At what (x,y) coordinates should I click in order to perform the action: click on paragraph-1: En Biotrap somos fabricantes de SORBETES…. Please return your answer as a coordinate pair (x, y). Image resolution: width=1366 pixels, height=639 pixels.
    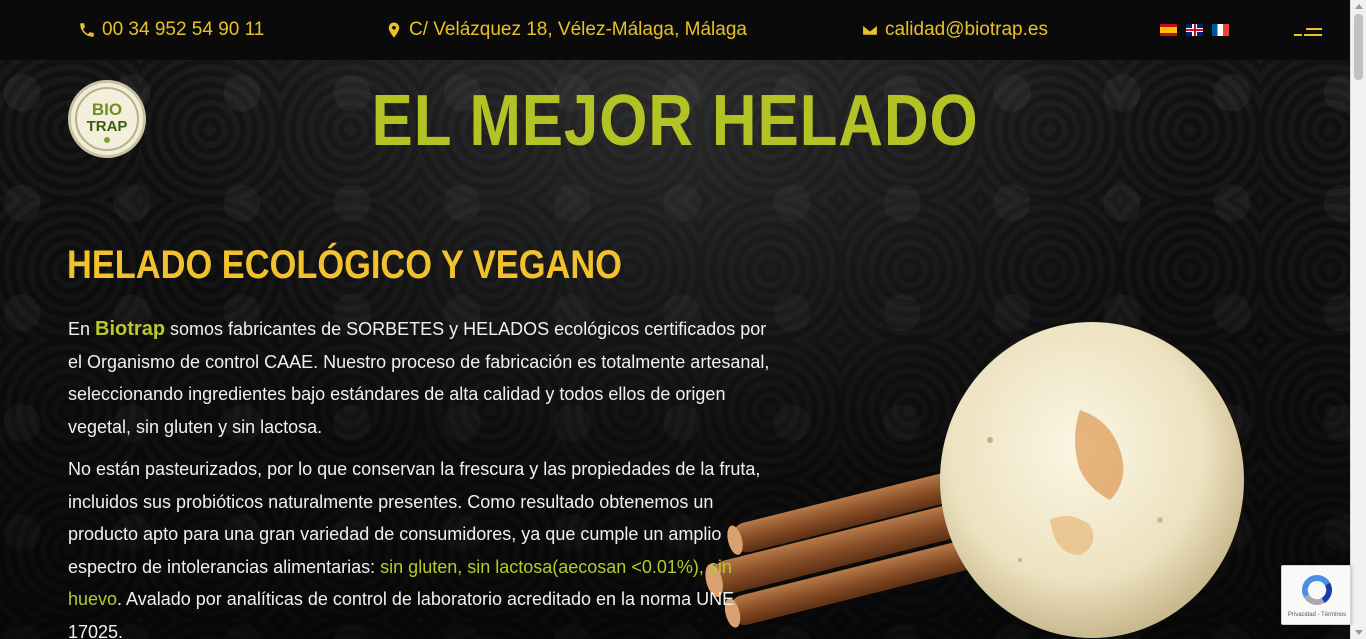
    Looking at the image, I should click on (419, 377).